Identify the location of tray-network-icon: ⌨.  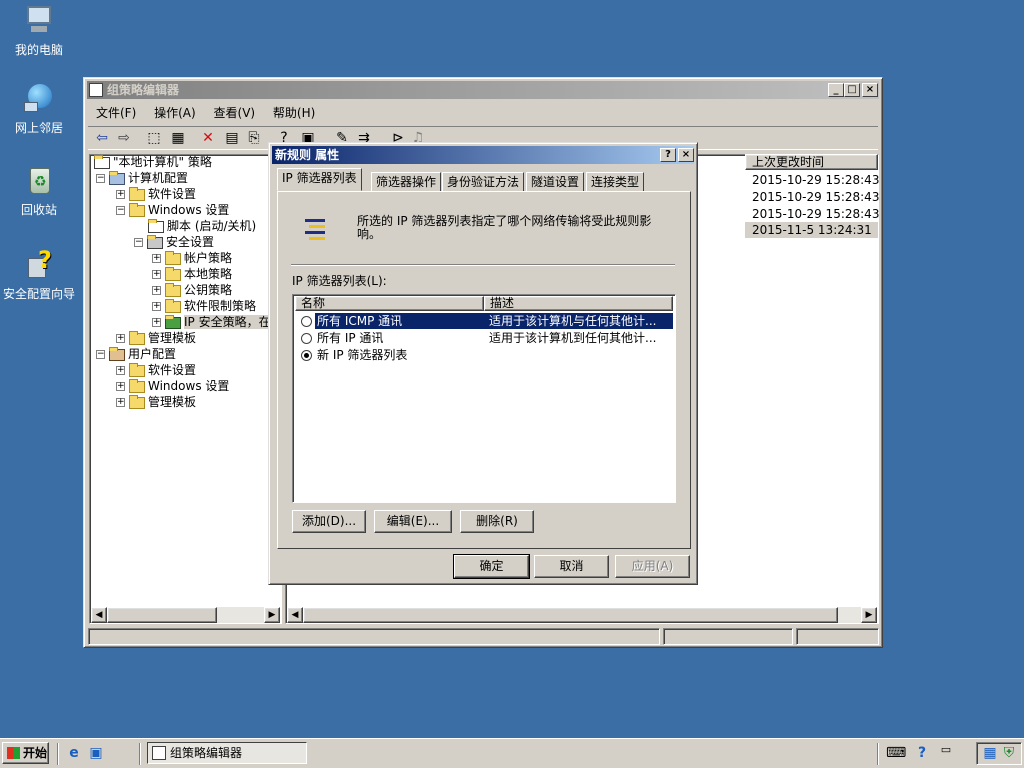
(896, 753).